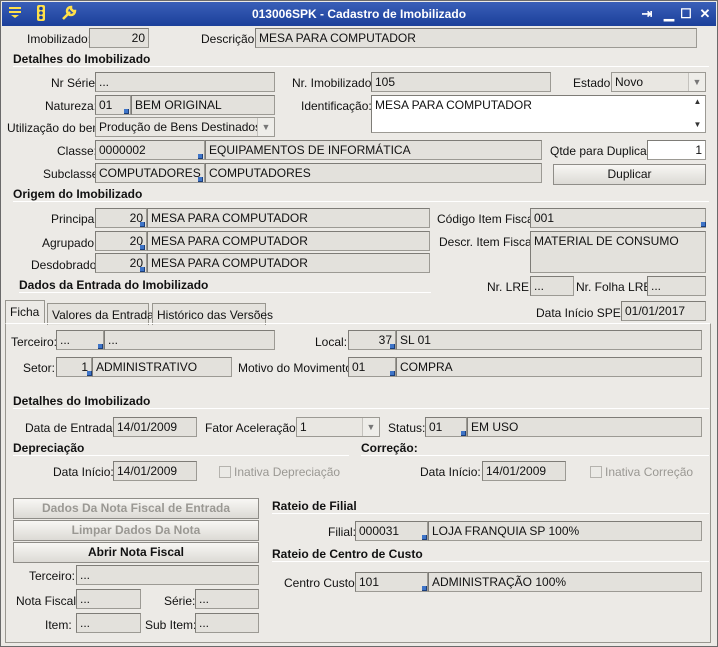 This screenshot has height=647, width=718. Describe the element at coordinates (584, 427) in the screenshot. I see `status-desc-field: EM USO` at that location.